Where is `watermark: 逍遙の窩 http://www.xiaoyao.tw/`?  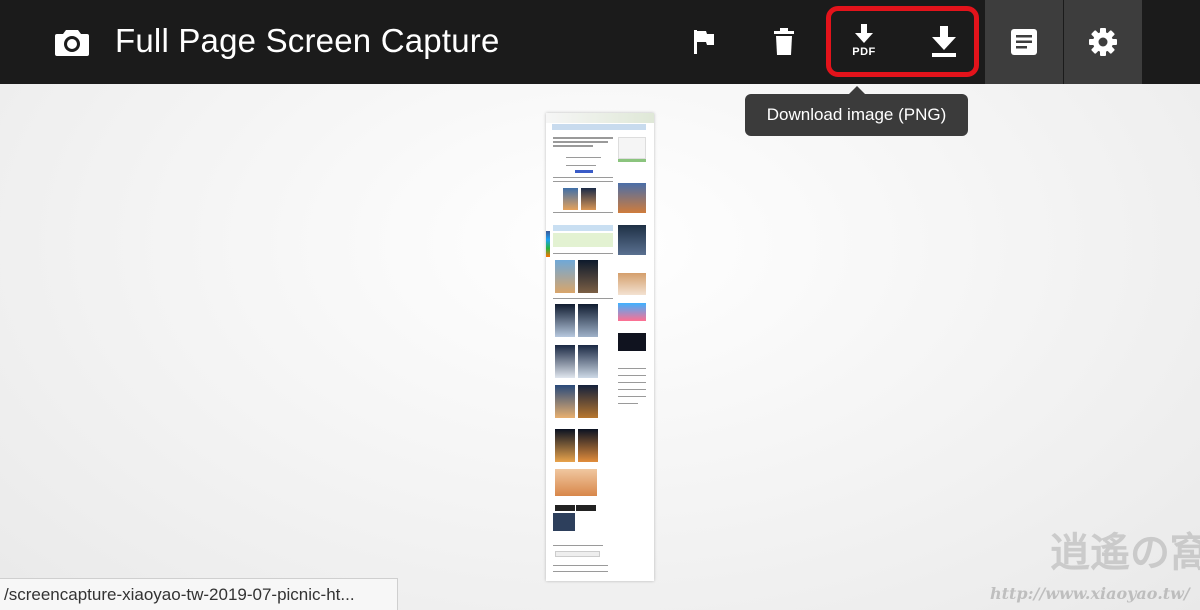 watermark: 逍遙の窩 http://www.xiaoyao.tw/ is located at coordinates (1095, 562).